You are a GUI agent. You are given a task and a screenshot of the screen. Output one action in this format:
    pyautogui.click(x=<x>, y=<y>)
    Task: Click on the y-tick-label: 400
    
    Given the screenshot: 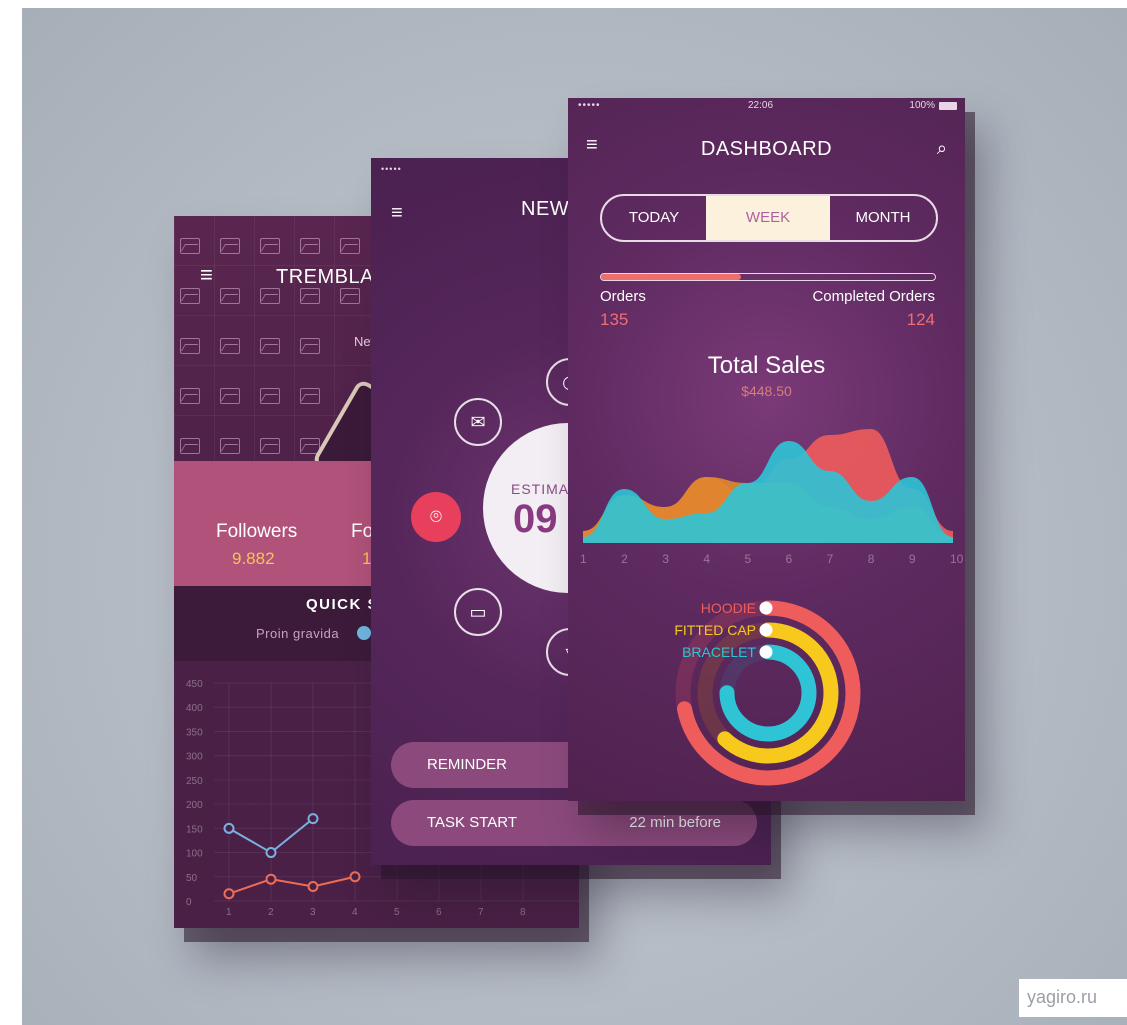 What is the action you would take?
    pyautogui.click(x=194, y=708)
    